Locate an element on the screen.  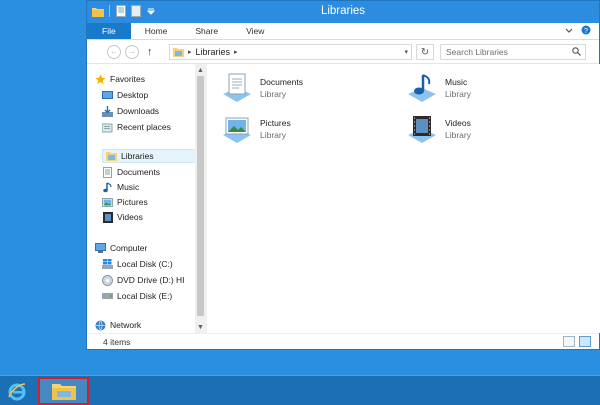
star-icon is located at coordinates (100, 79).